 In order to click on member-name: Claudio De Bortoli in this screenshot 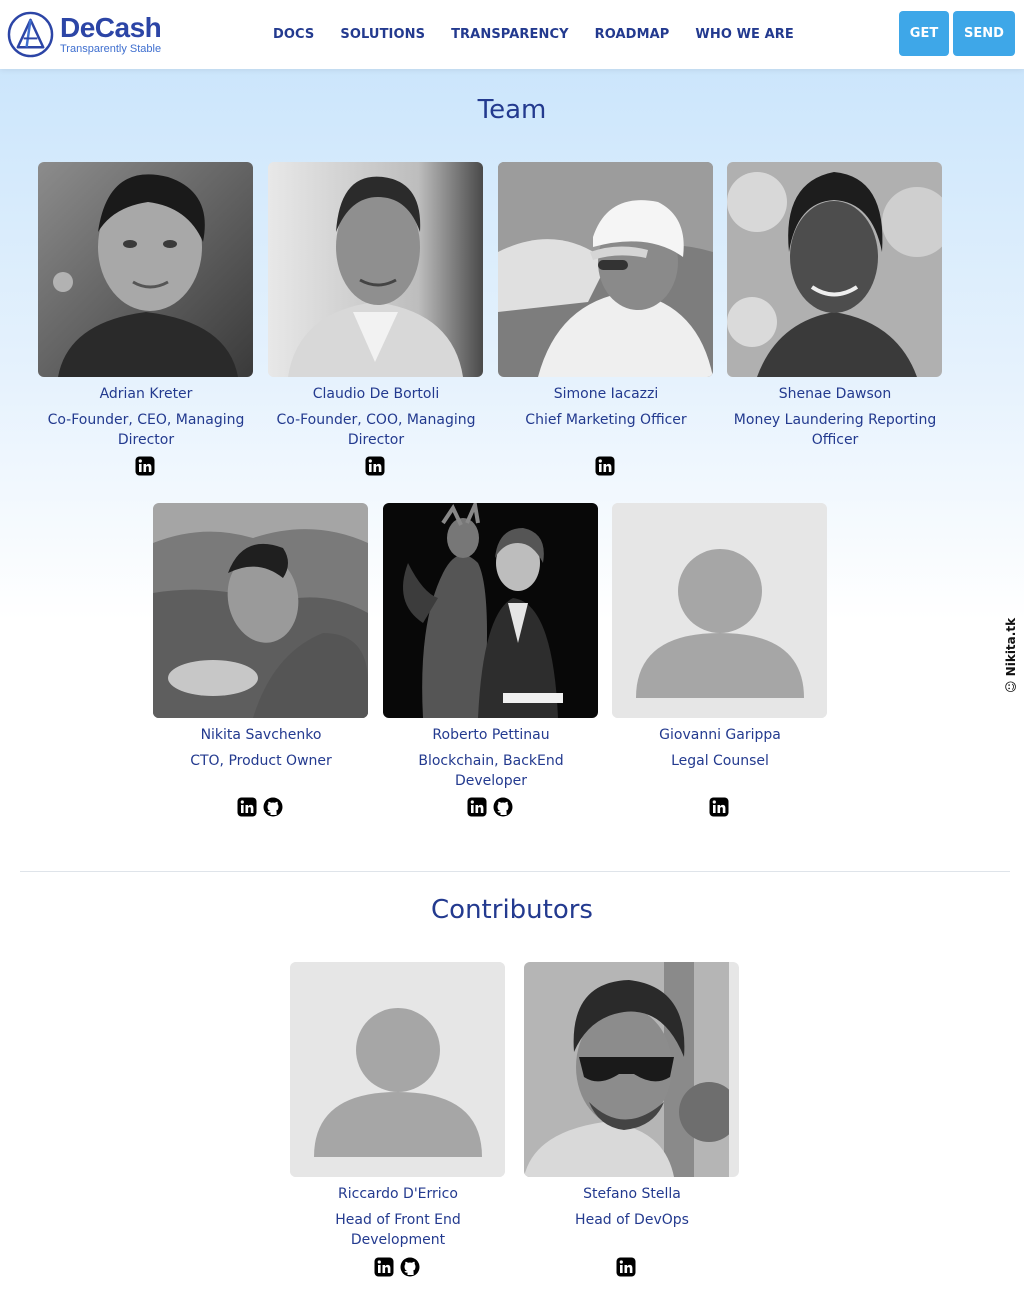, I will do `click(376, 394)`.